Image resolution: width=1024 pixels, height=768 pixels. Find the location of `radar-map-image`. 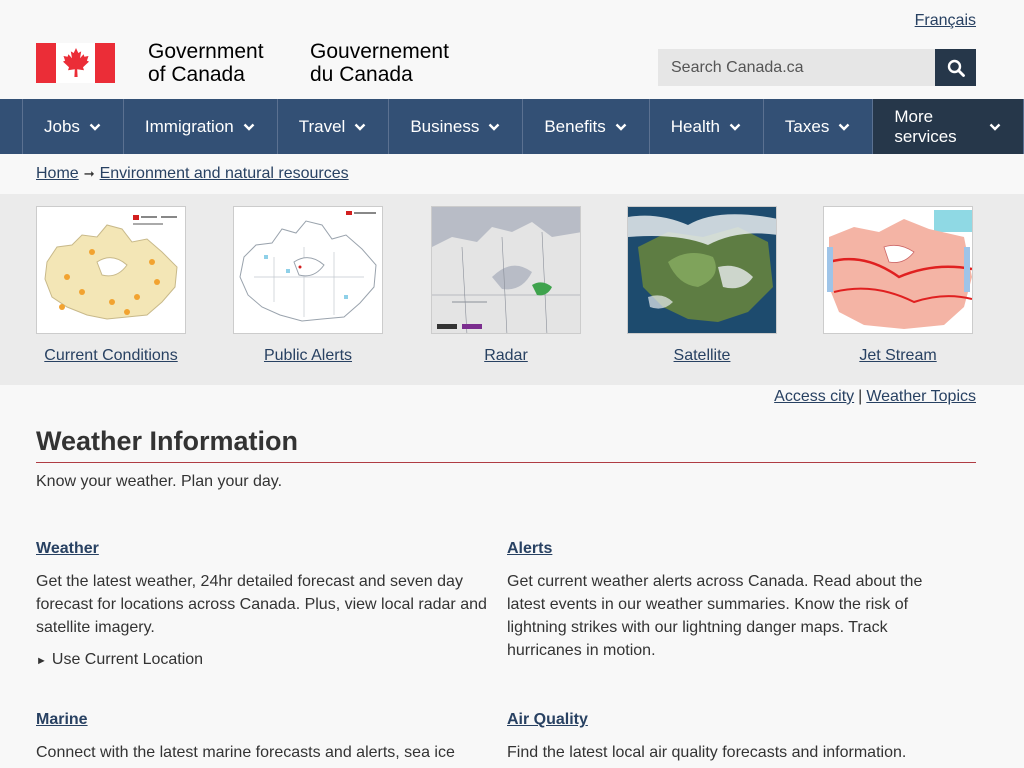

radar-map-image is located at coordinates (506, 270).